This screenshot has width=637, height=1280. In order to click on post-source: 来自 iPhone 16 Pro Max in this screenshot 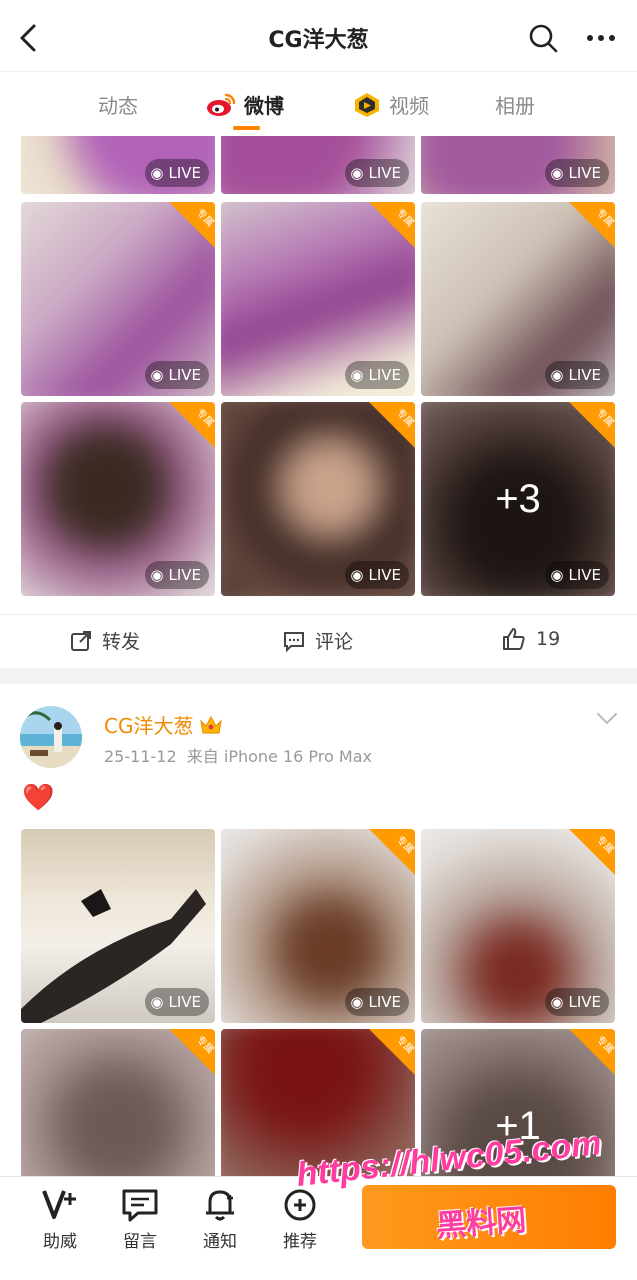, I will do `click(279, 756)`.